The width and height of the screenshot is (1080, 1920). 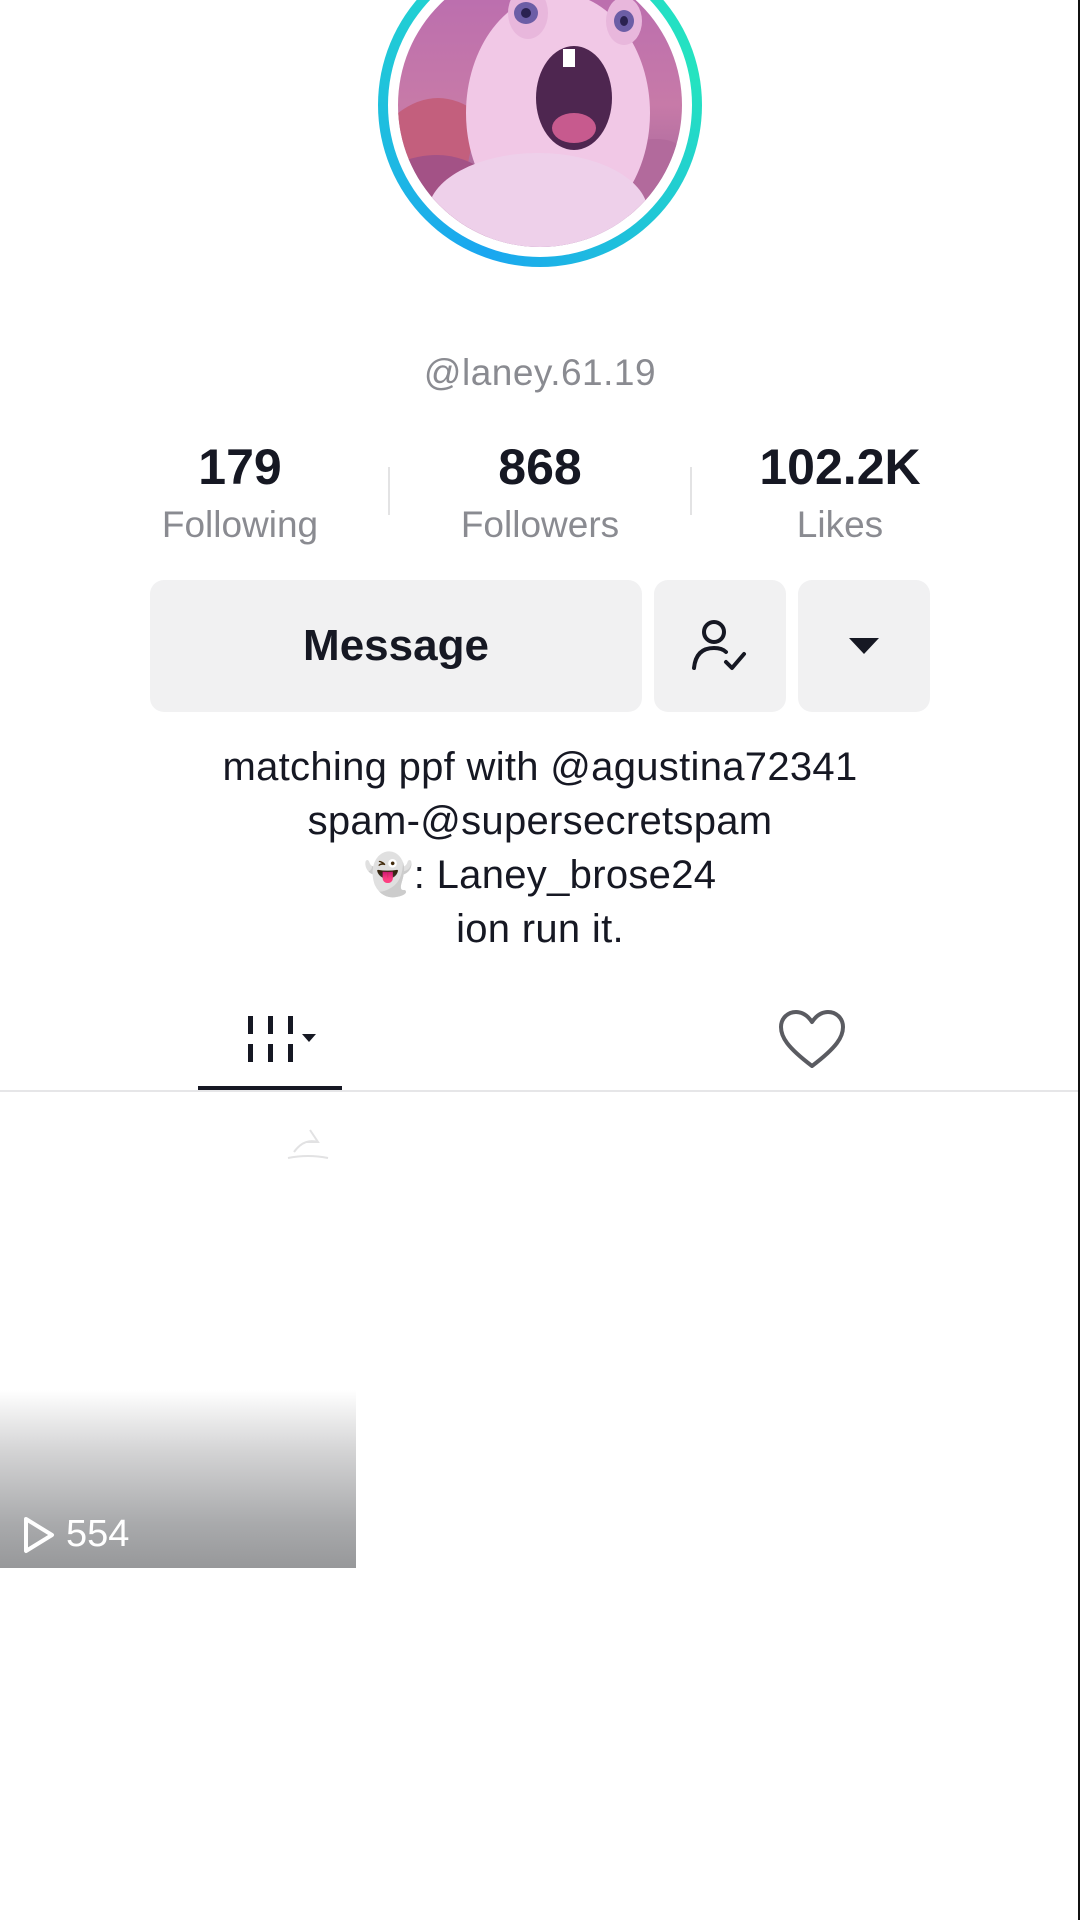 What do you see at coordinates (308, 1144) in the screenshot?
I see `loading-placeholder-icon` at bounding box center [308, 1144].